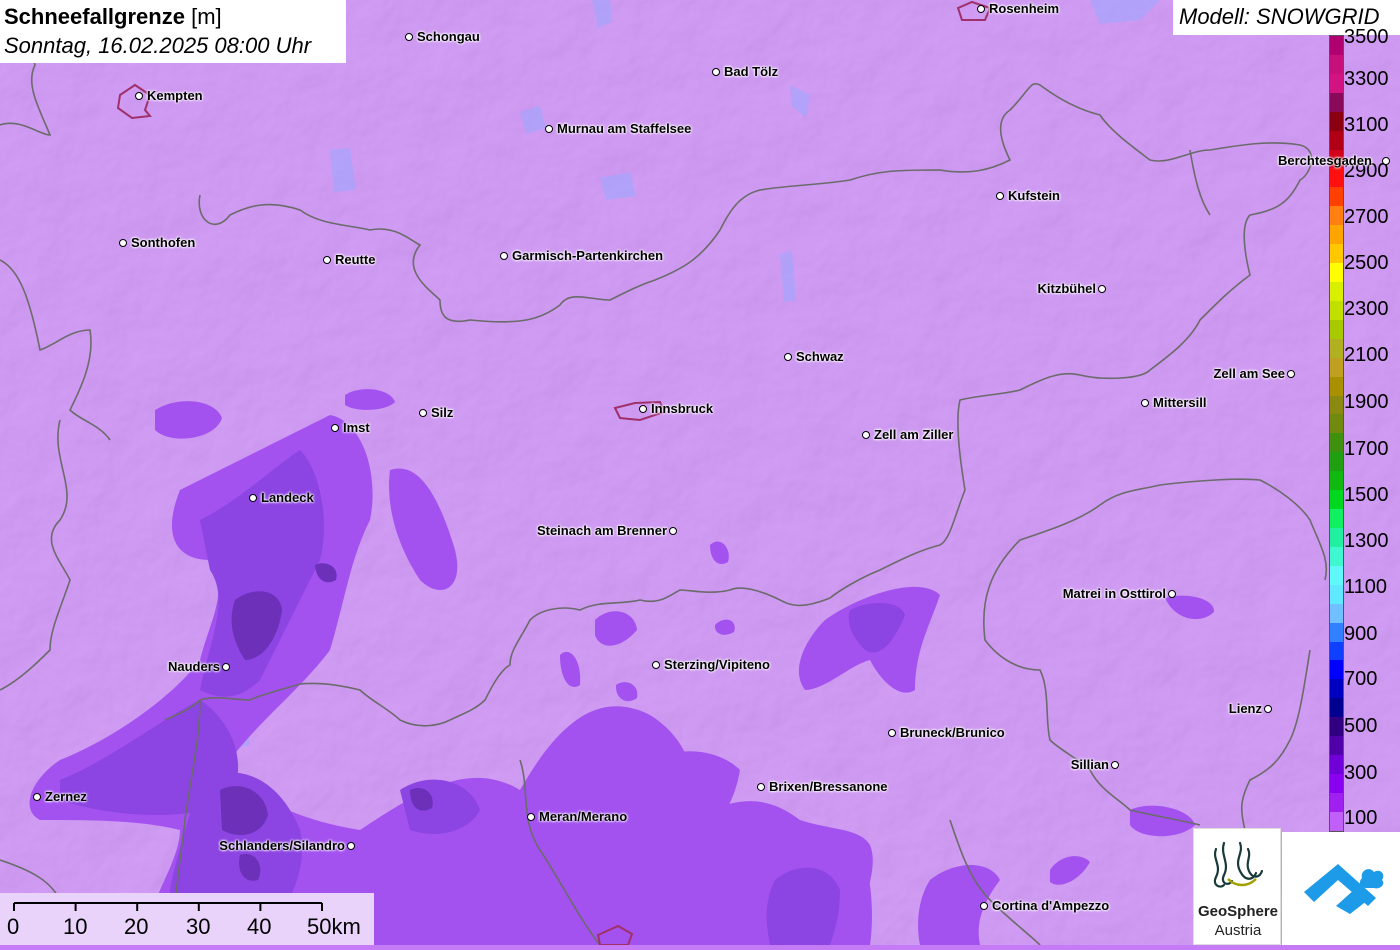 This screenshot has height=950, width=1400. Describe the element at coordinates (1361, 679) in the screenshot. I see `legend-label: 700` at that location.